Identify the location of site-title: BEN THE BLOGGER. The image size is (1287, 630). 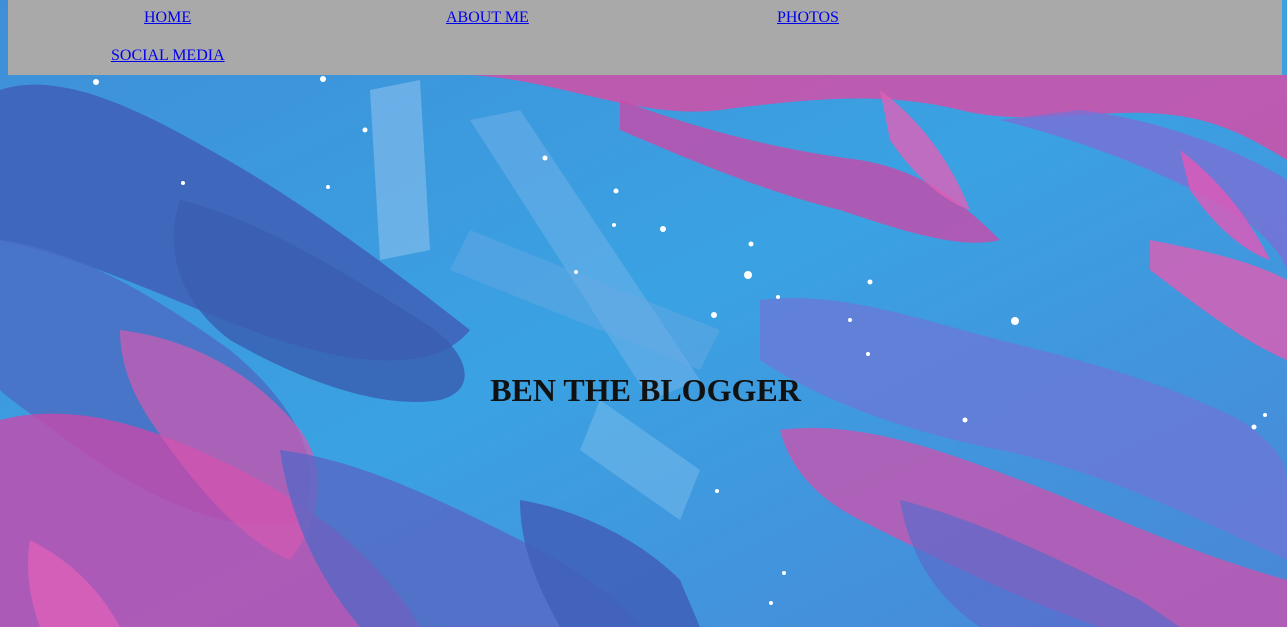
(645, 390).